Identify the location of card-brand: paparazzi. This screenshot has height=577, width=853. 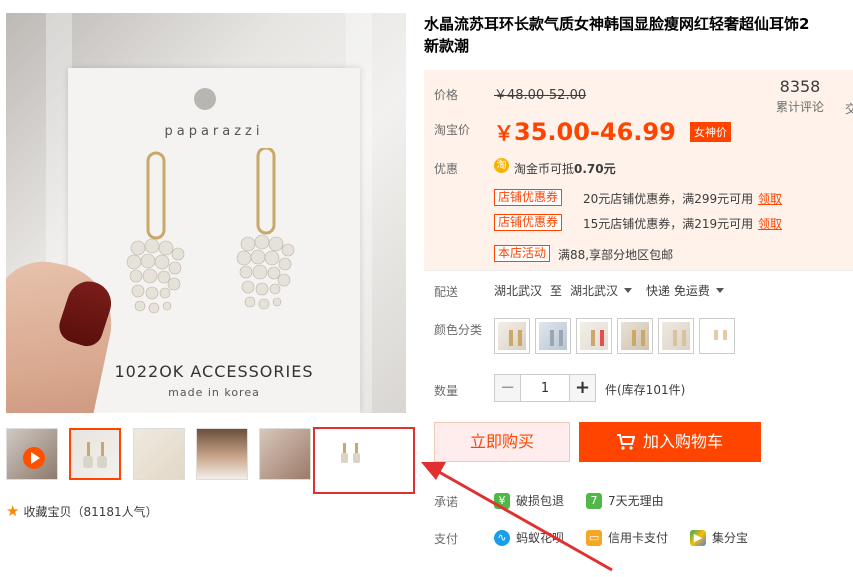
(214, 131).